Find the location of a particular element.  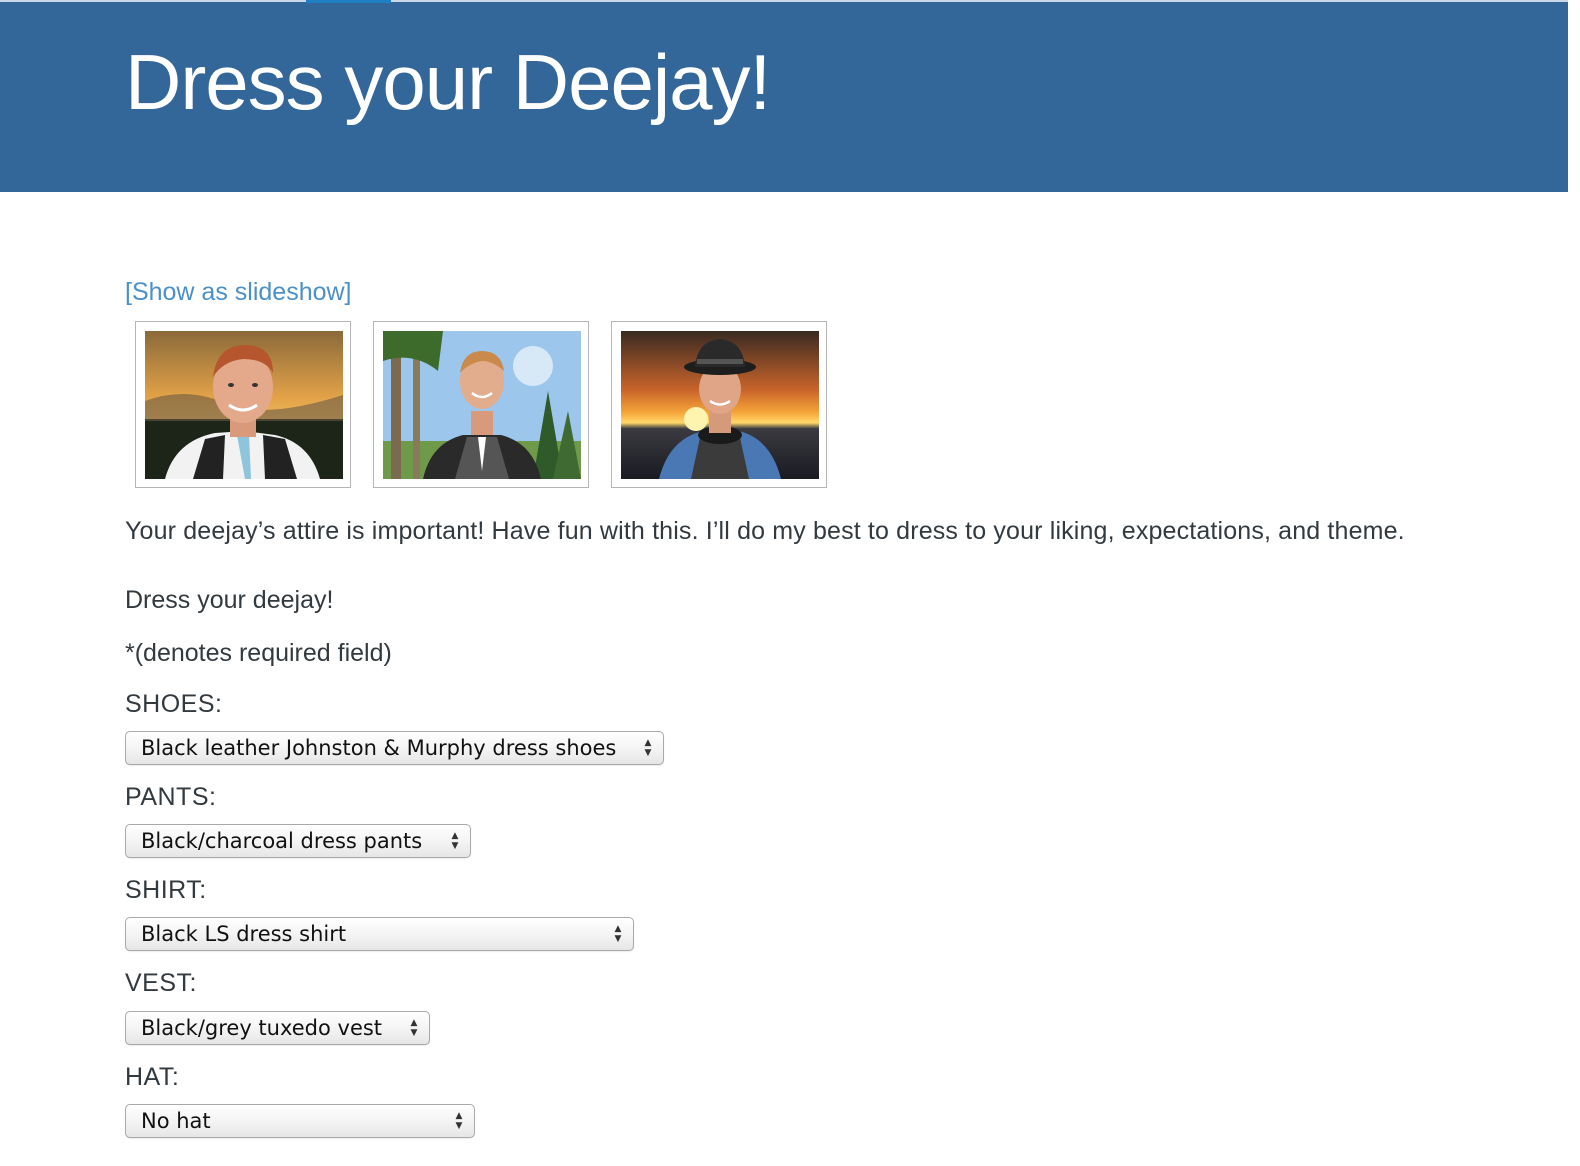

shirt-label: SHIRT: is located at coordinates (166, 890).